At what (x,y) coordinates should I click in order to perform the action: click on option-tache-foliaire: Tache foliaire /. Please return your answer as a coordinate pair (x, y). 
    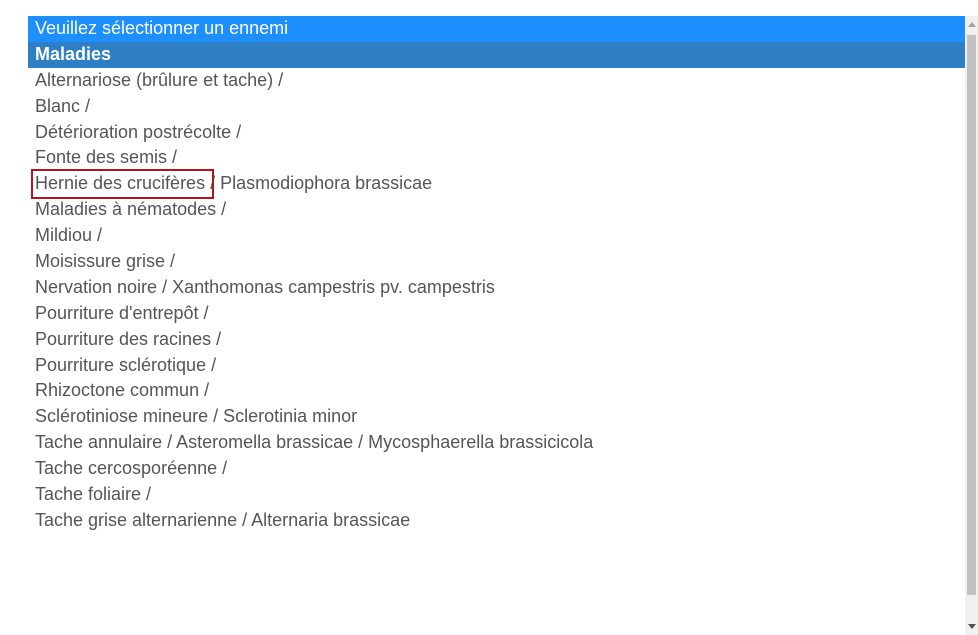
    Looking at the image, I should click on (496, 495).